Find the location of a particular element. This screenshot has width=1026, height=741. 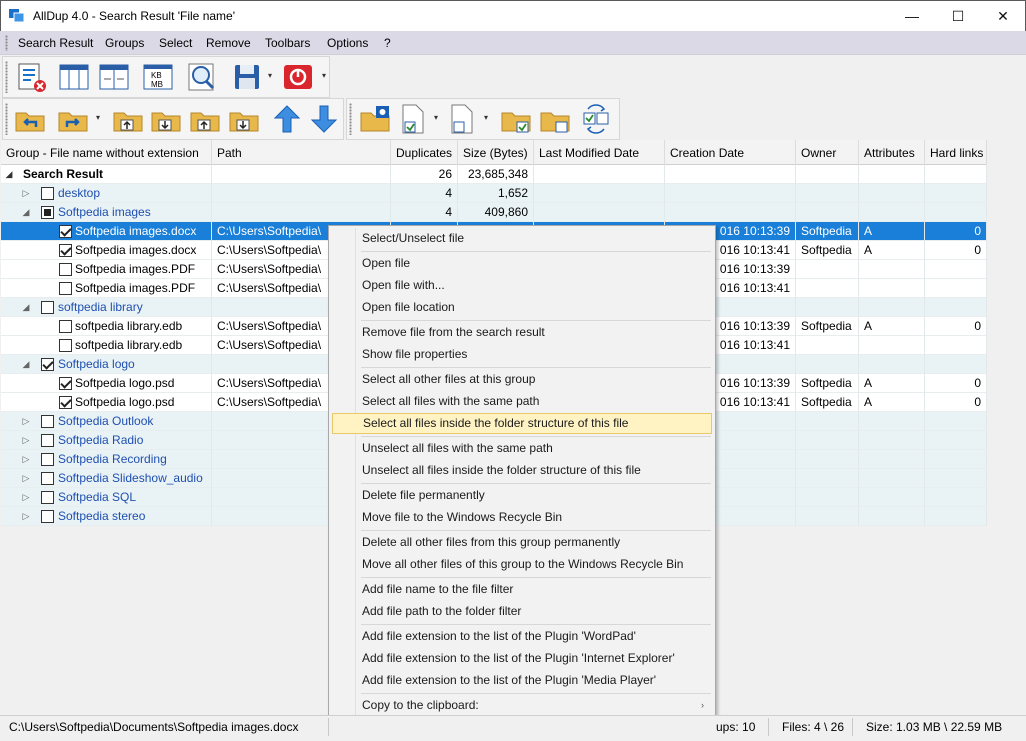

col-header-hard-links: Hard links is located at coordinates (956, 152).